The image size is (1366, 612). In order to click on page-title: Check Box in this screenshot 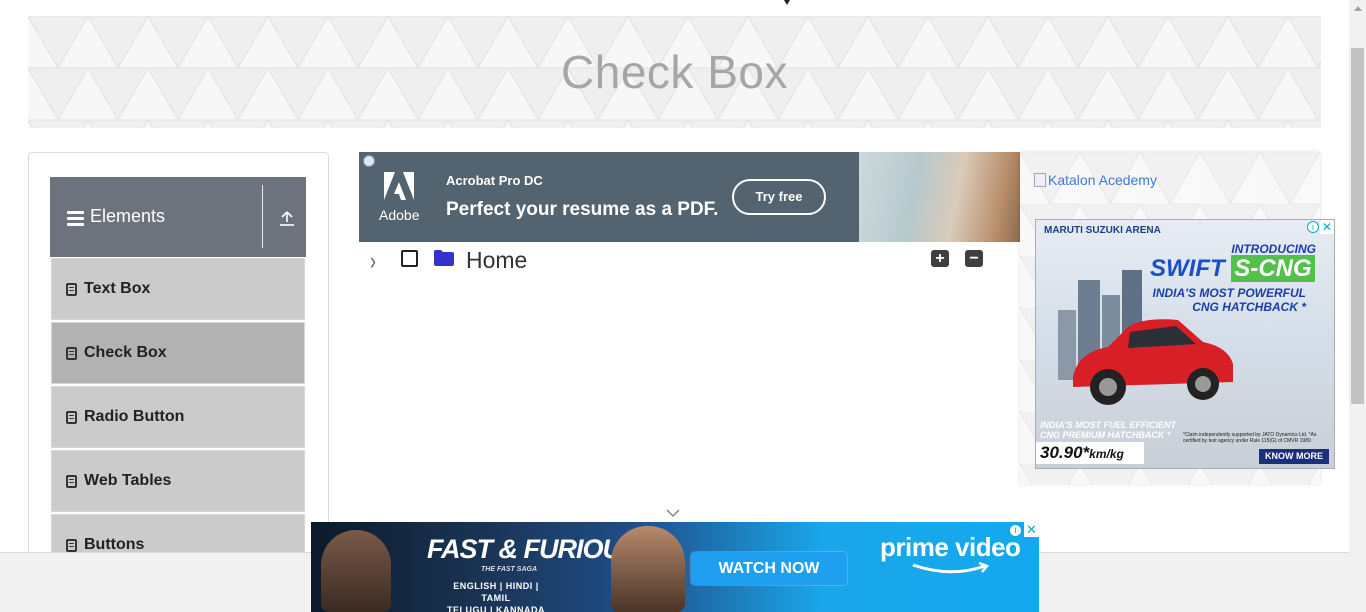, I will do `click(674, 72)`.